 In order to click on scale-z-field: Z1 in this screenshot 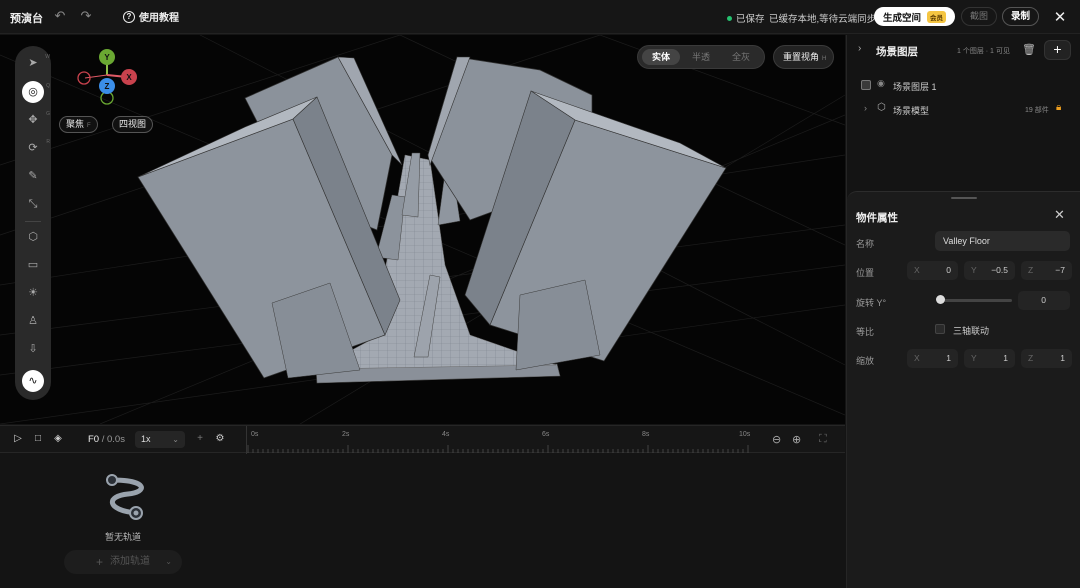, I will do `click(1046, 358)`.